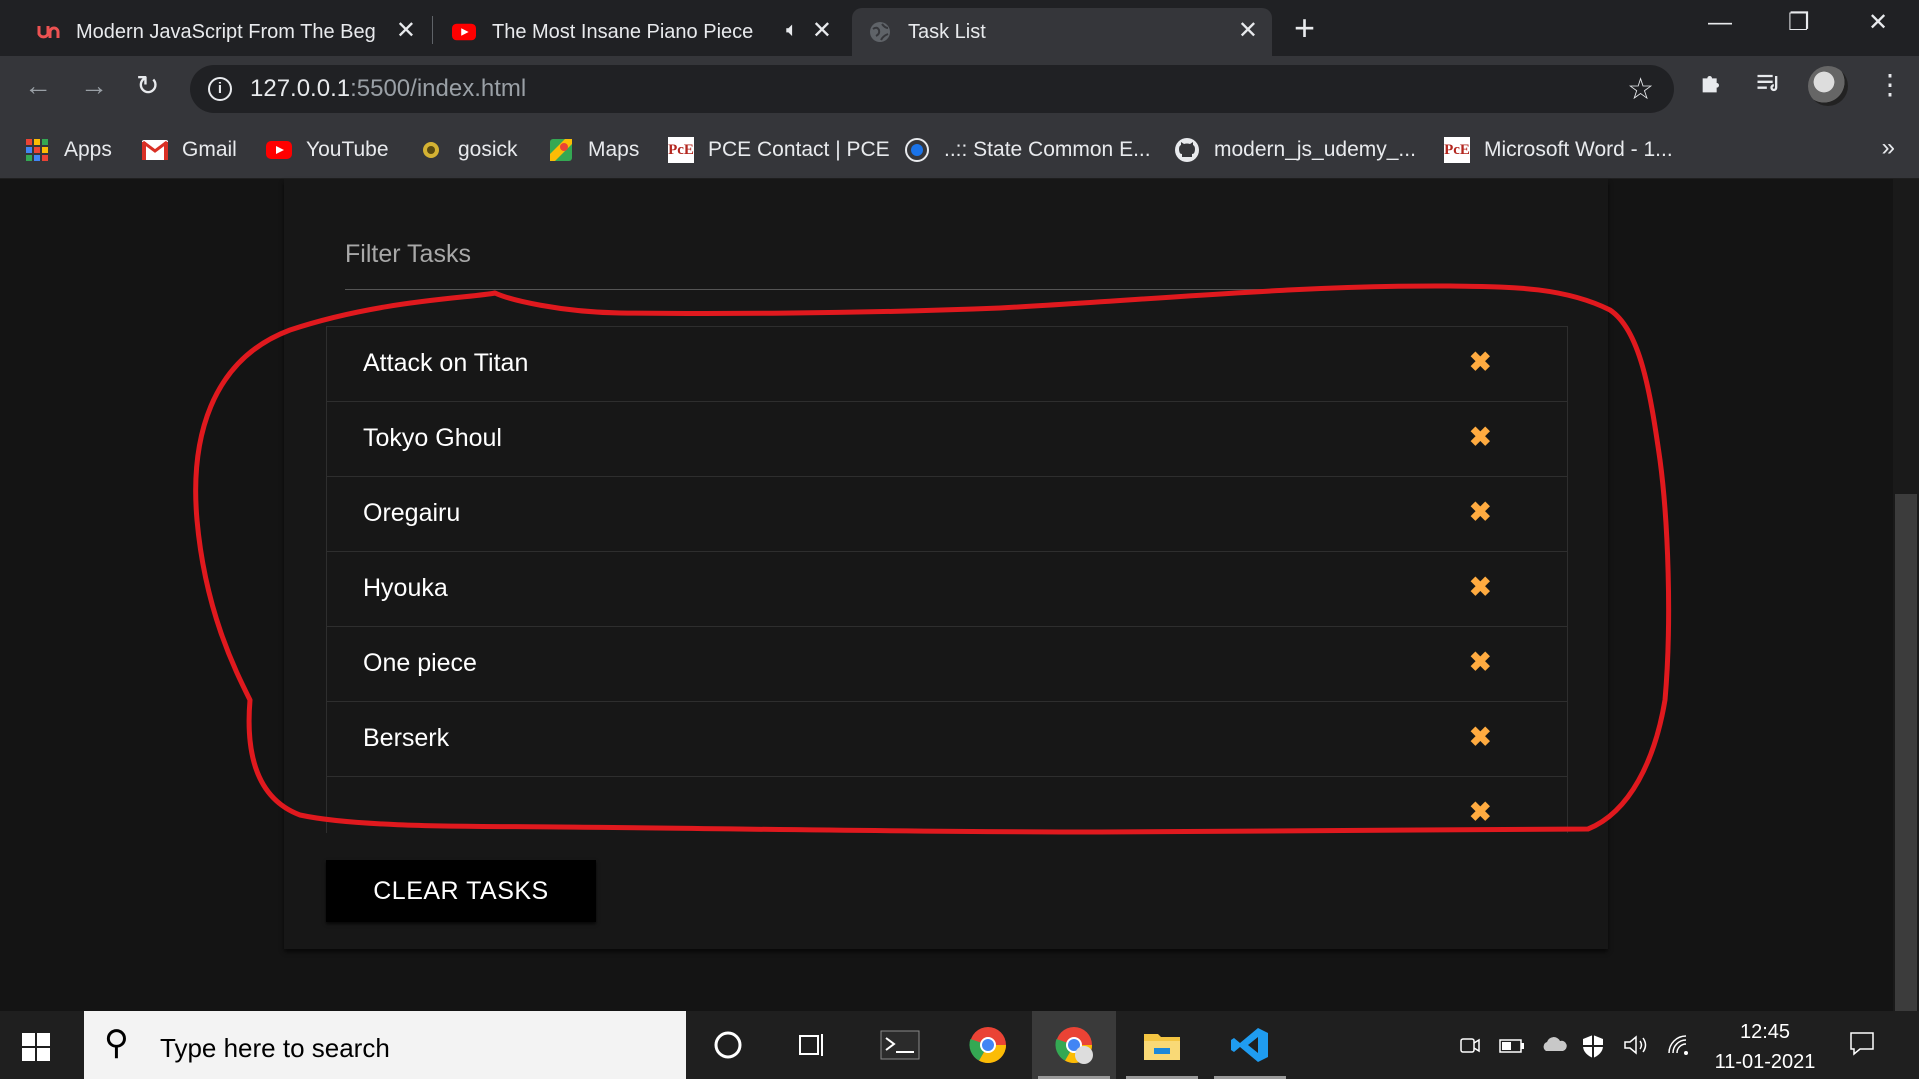 The width and height of the screenshot is (1919, 1079). I want to click on bookmark-apps: Apps, so click(68, 150).